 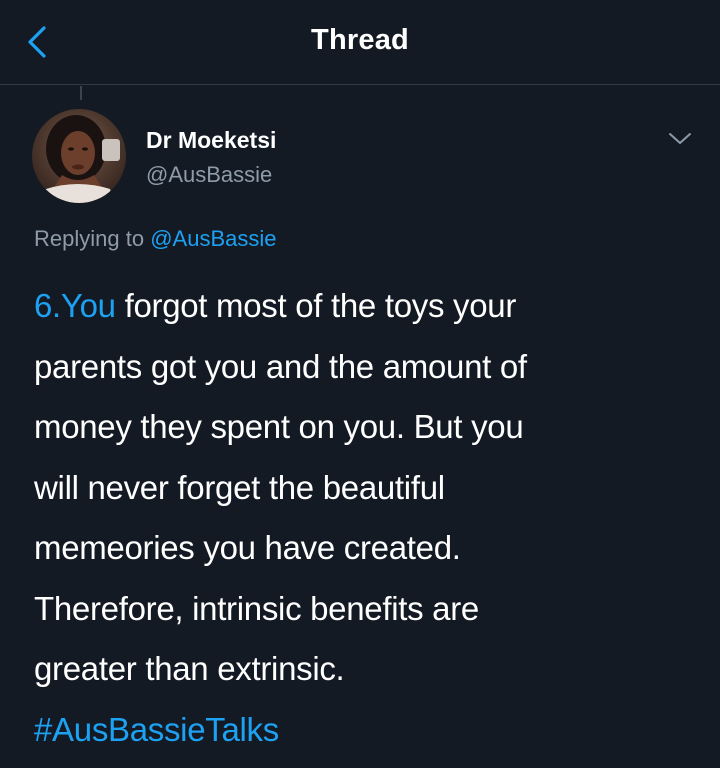 I want to click on tweet-number-link: 6.You, so click(x=75, y=305).